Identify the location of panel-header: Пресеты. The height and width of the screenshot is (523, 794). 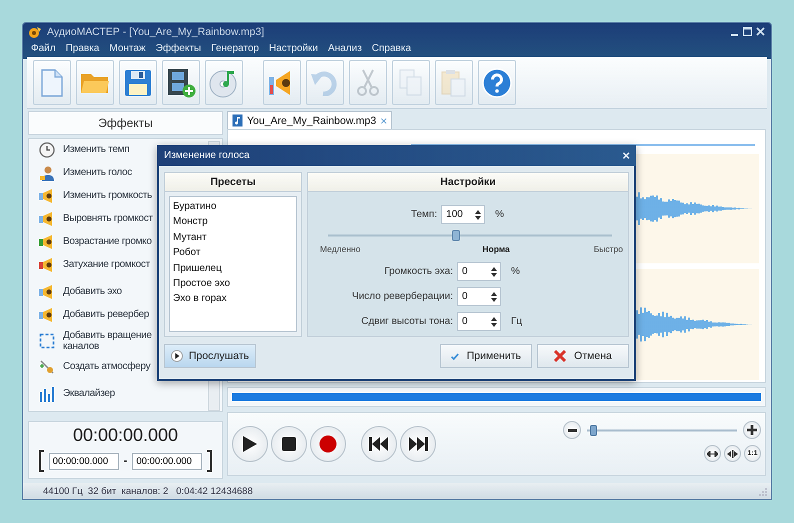
(233, 182).